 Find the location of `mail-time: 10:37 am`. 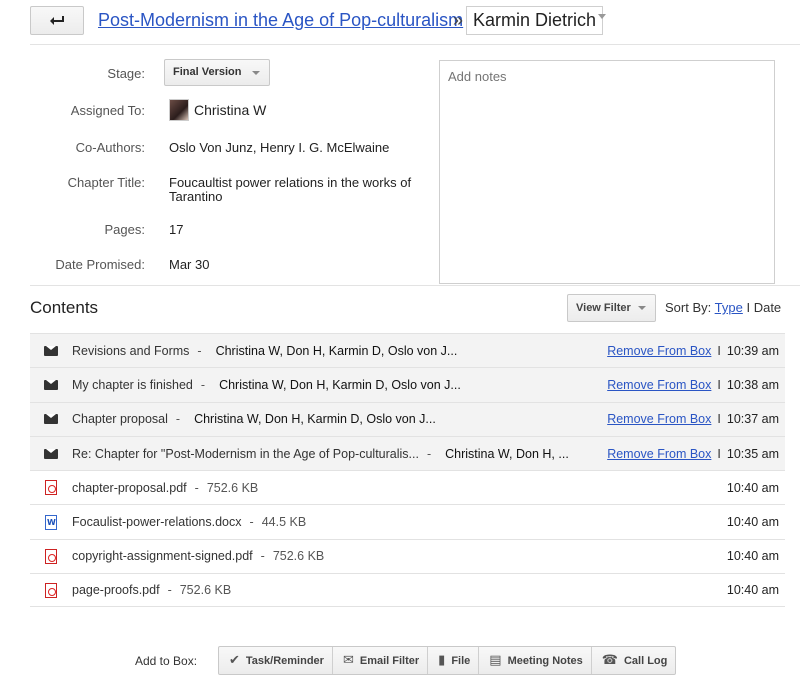

mail-time: 10:37 am is located at coordinates (752, 419).